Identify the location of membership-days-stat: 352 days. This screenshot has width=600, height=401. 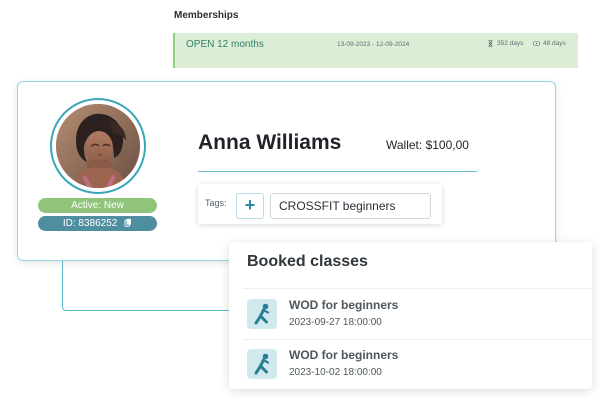
(505, 43).